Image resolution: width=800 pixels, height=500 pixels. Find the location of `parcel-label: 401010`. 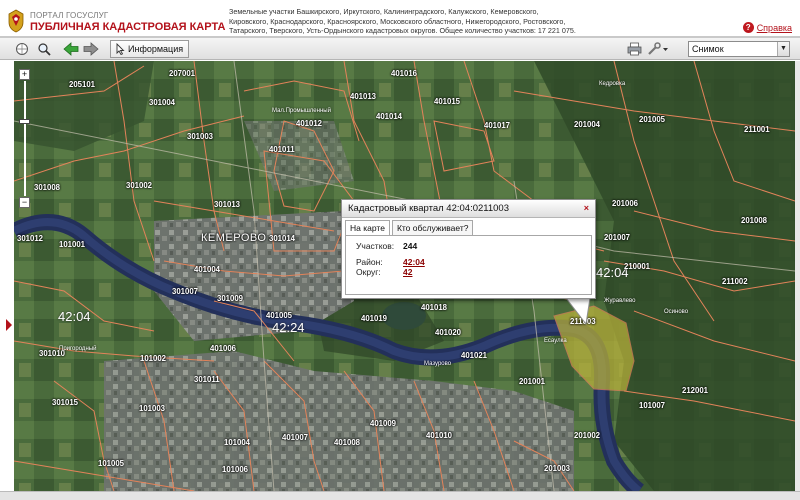

parcel-label: 401010 is located at coordinates (439, 435).